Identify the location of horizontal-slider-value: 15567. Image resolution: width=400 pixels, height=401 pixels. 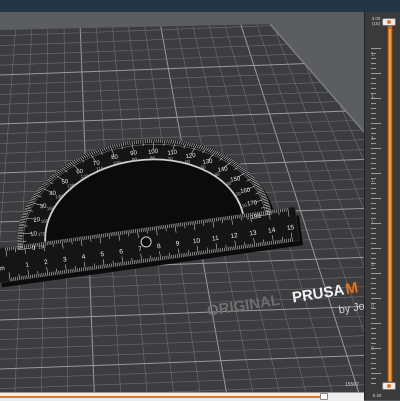
(352, 385).